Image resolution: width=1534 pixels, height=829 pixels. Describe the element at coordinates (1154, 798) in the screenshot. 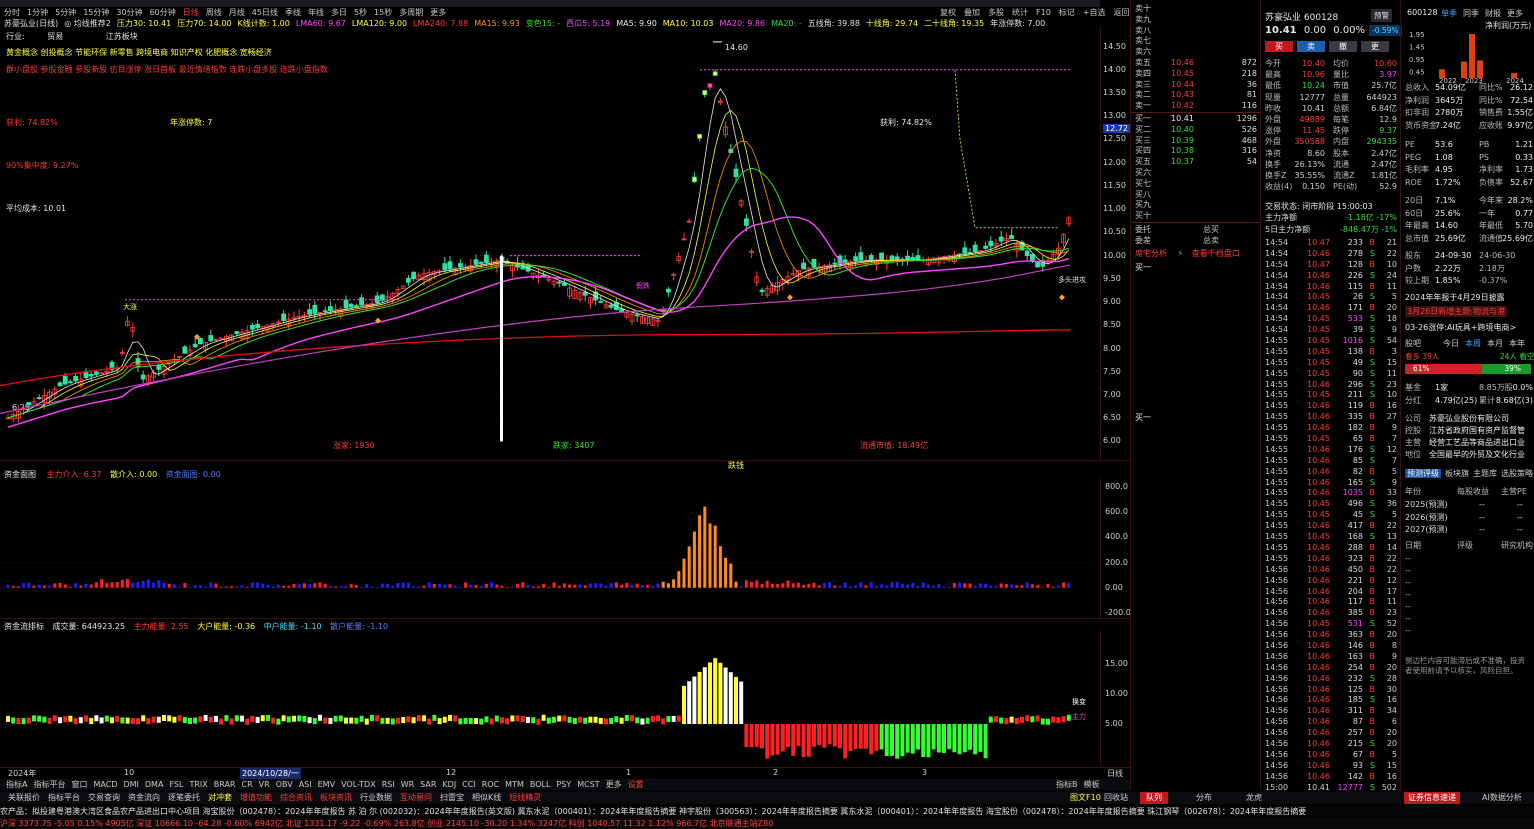

I see `orderbook-tab-0: 队列` at that location.